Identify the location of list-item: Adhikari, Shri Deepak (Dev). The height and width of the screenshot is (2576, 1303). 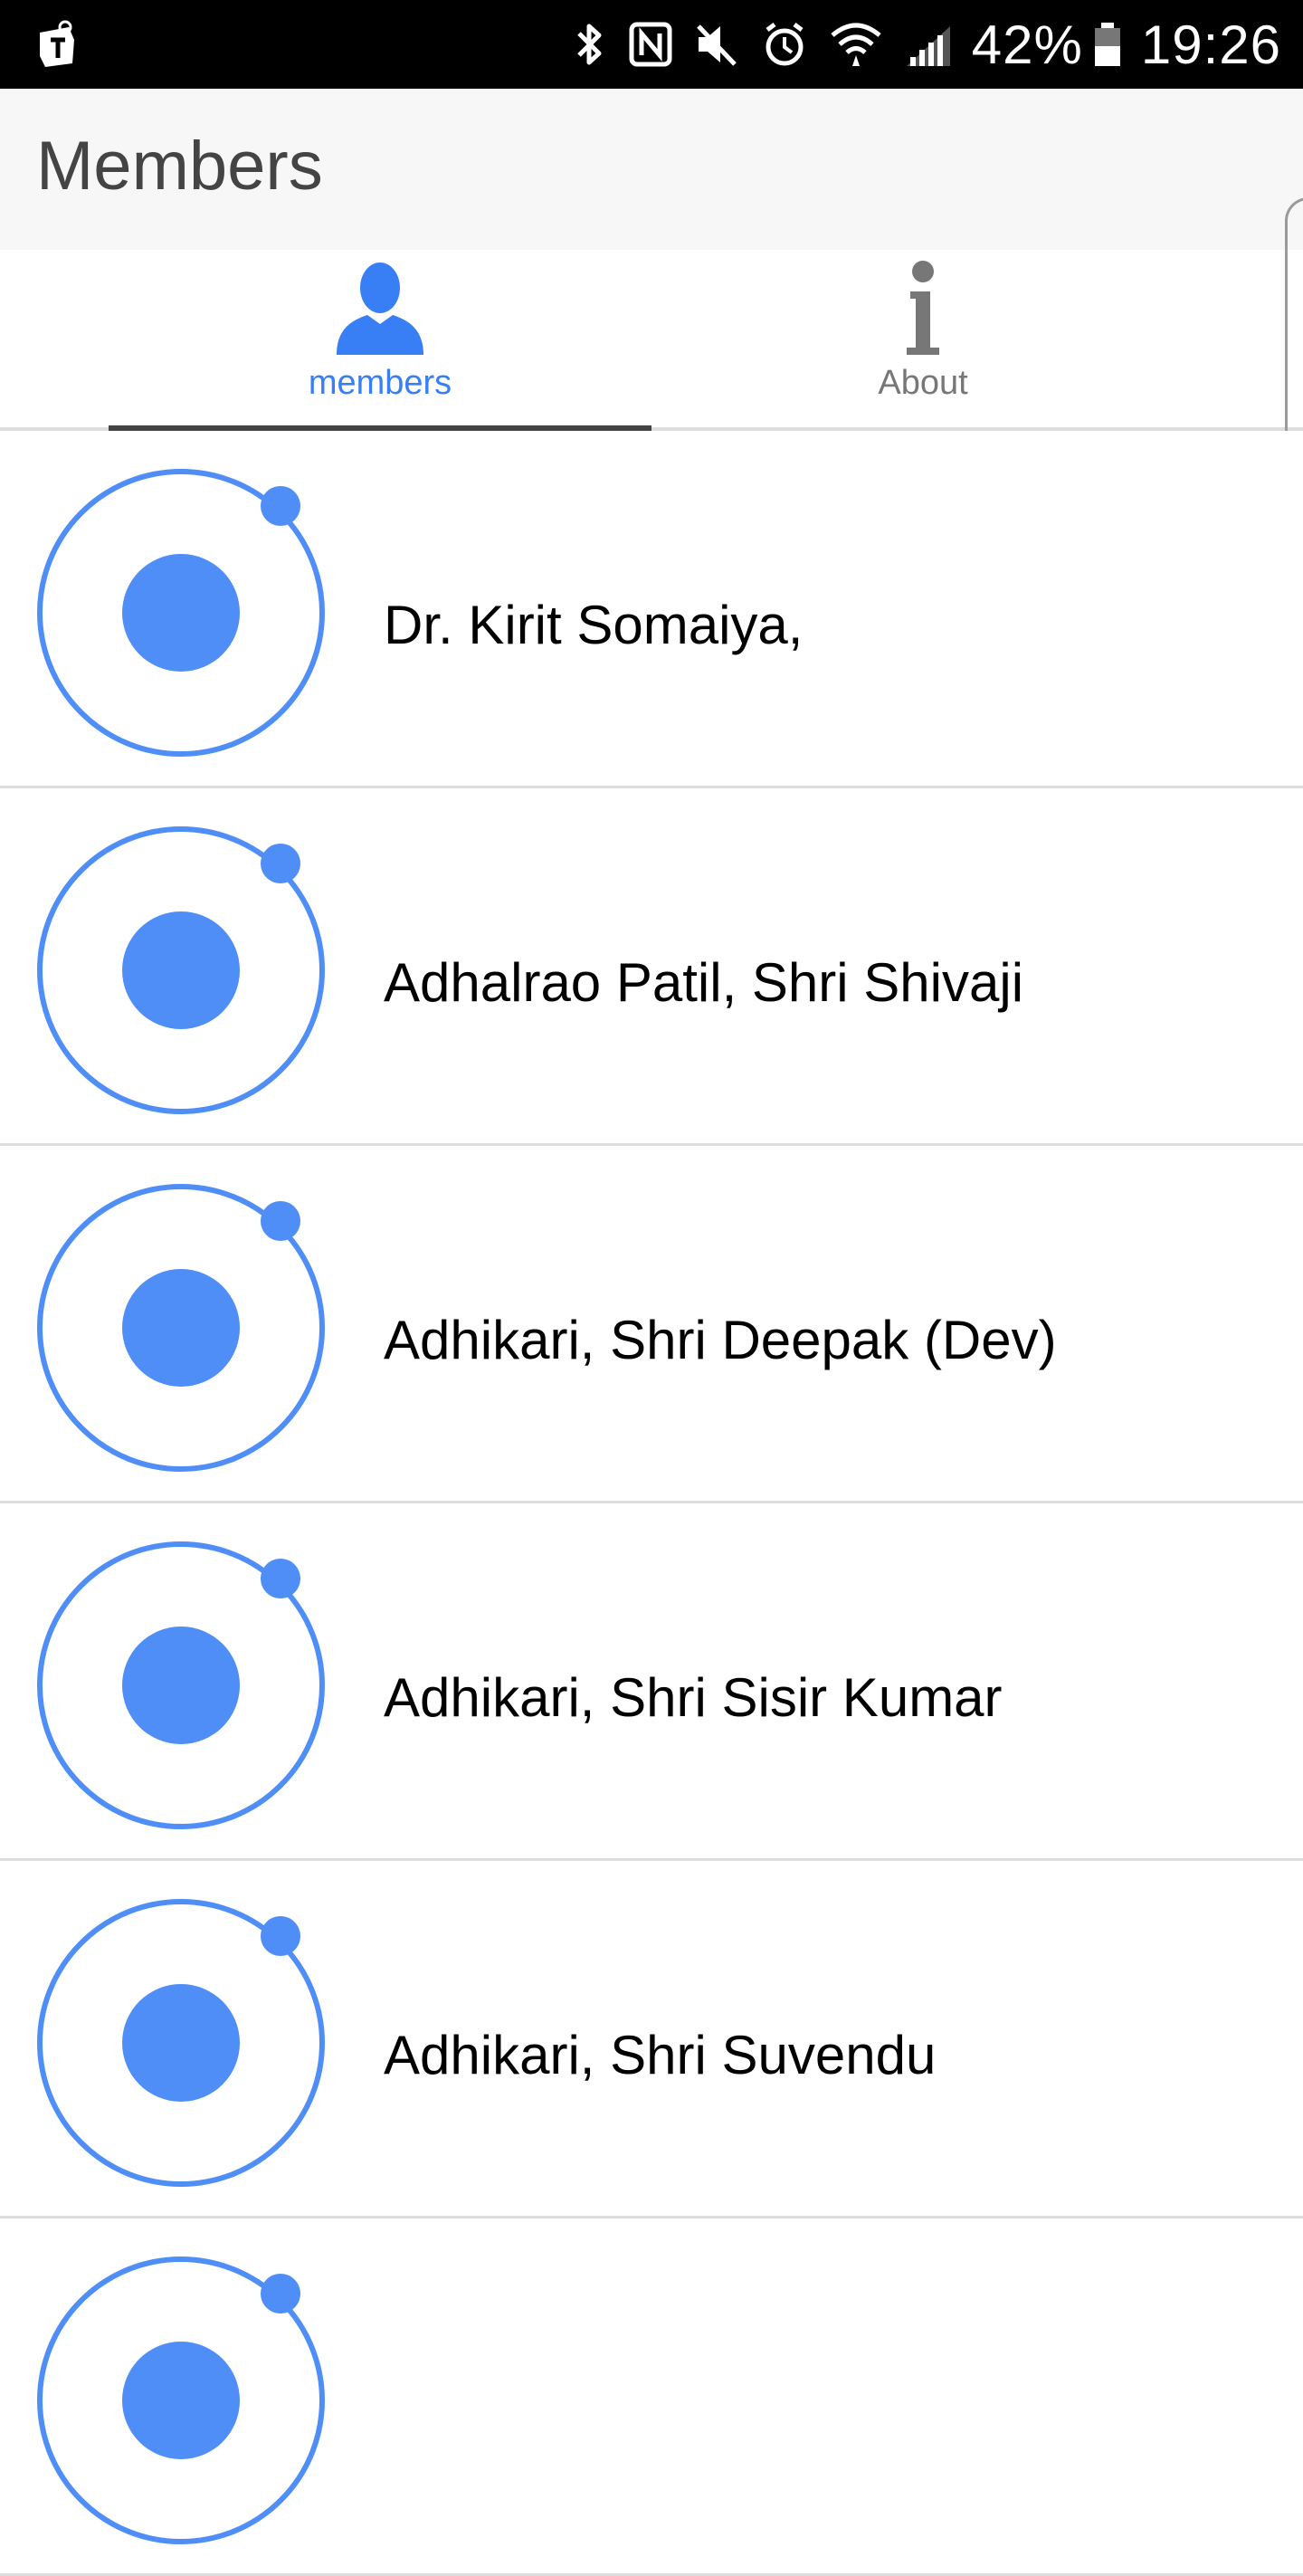
(651, 1324).